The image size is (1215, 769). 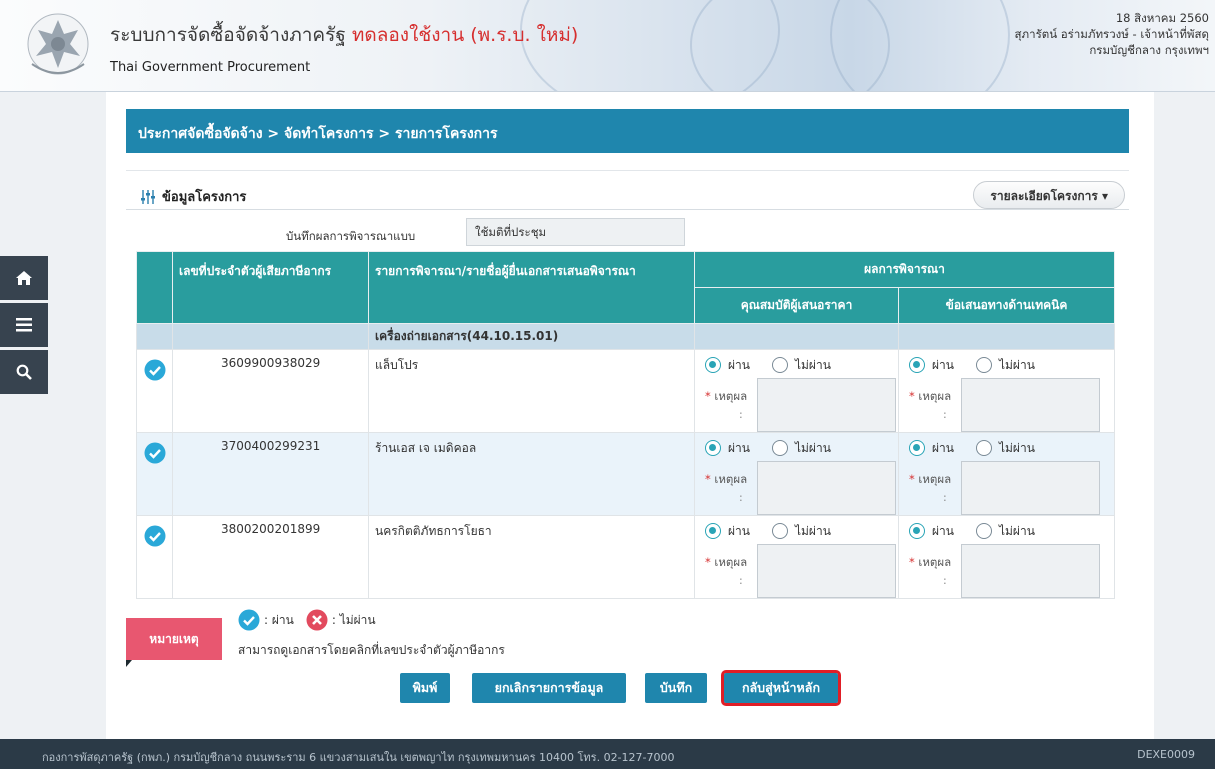 What do you see at coordinates (317, 620) in the screenshot?
I see `x-circle-icon` at bounding box center [317, 620].